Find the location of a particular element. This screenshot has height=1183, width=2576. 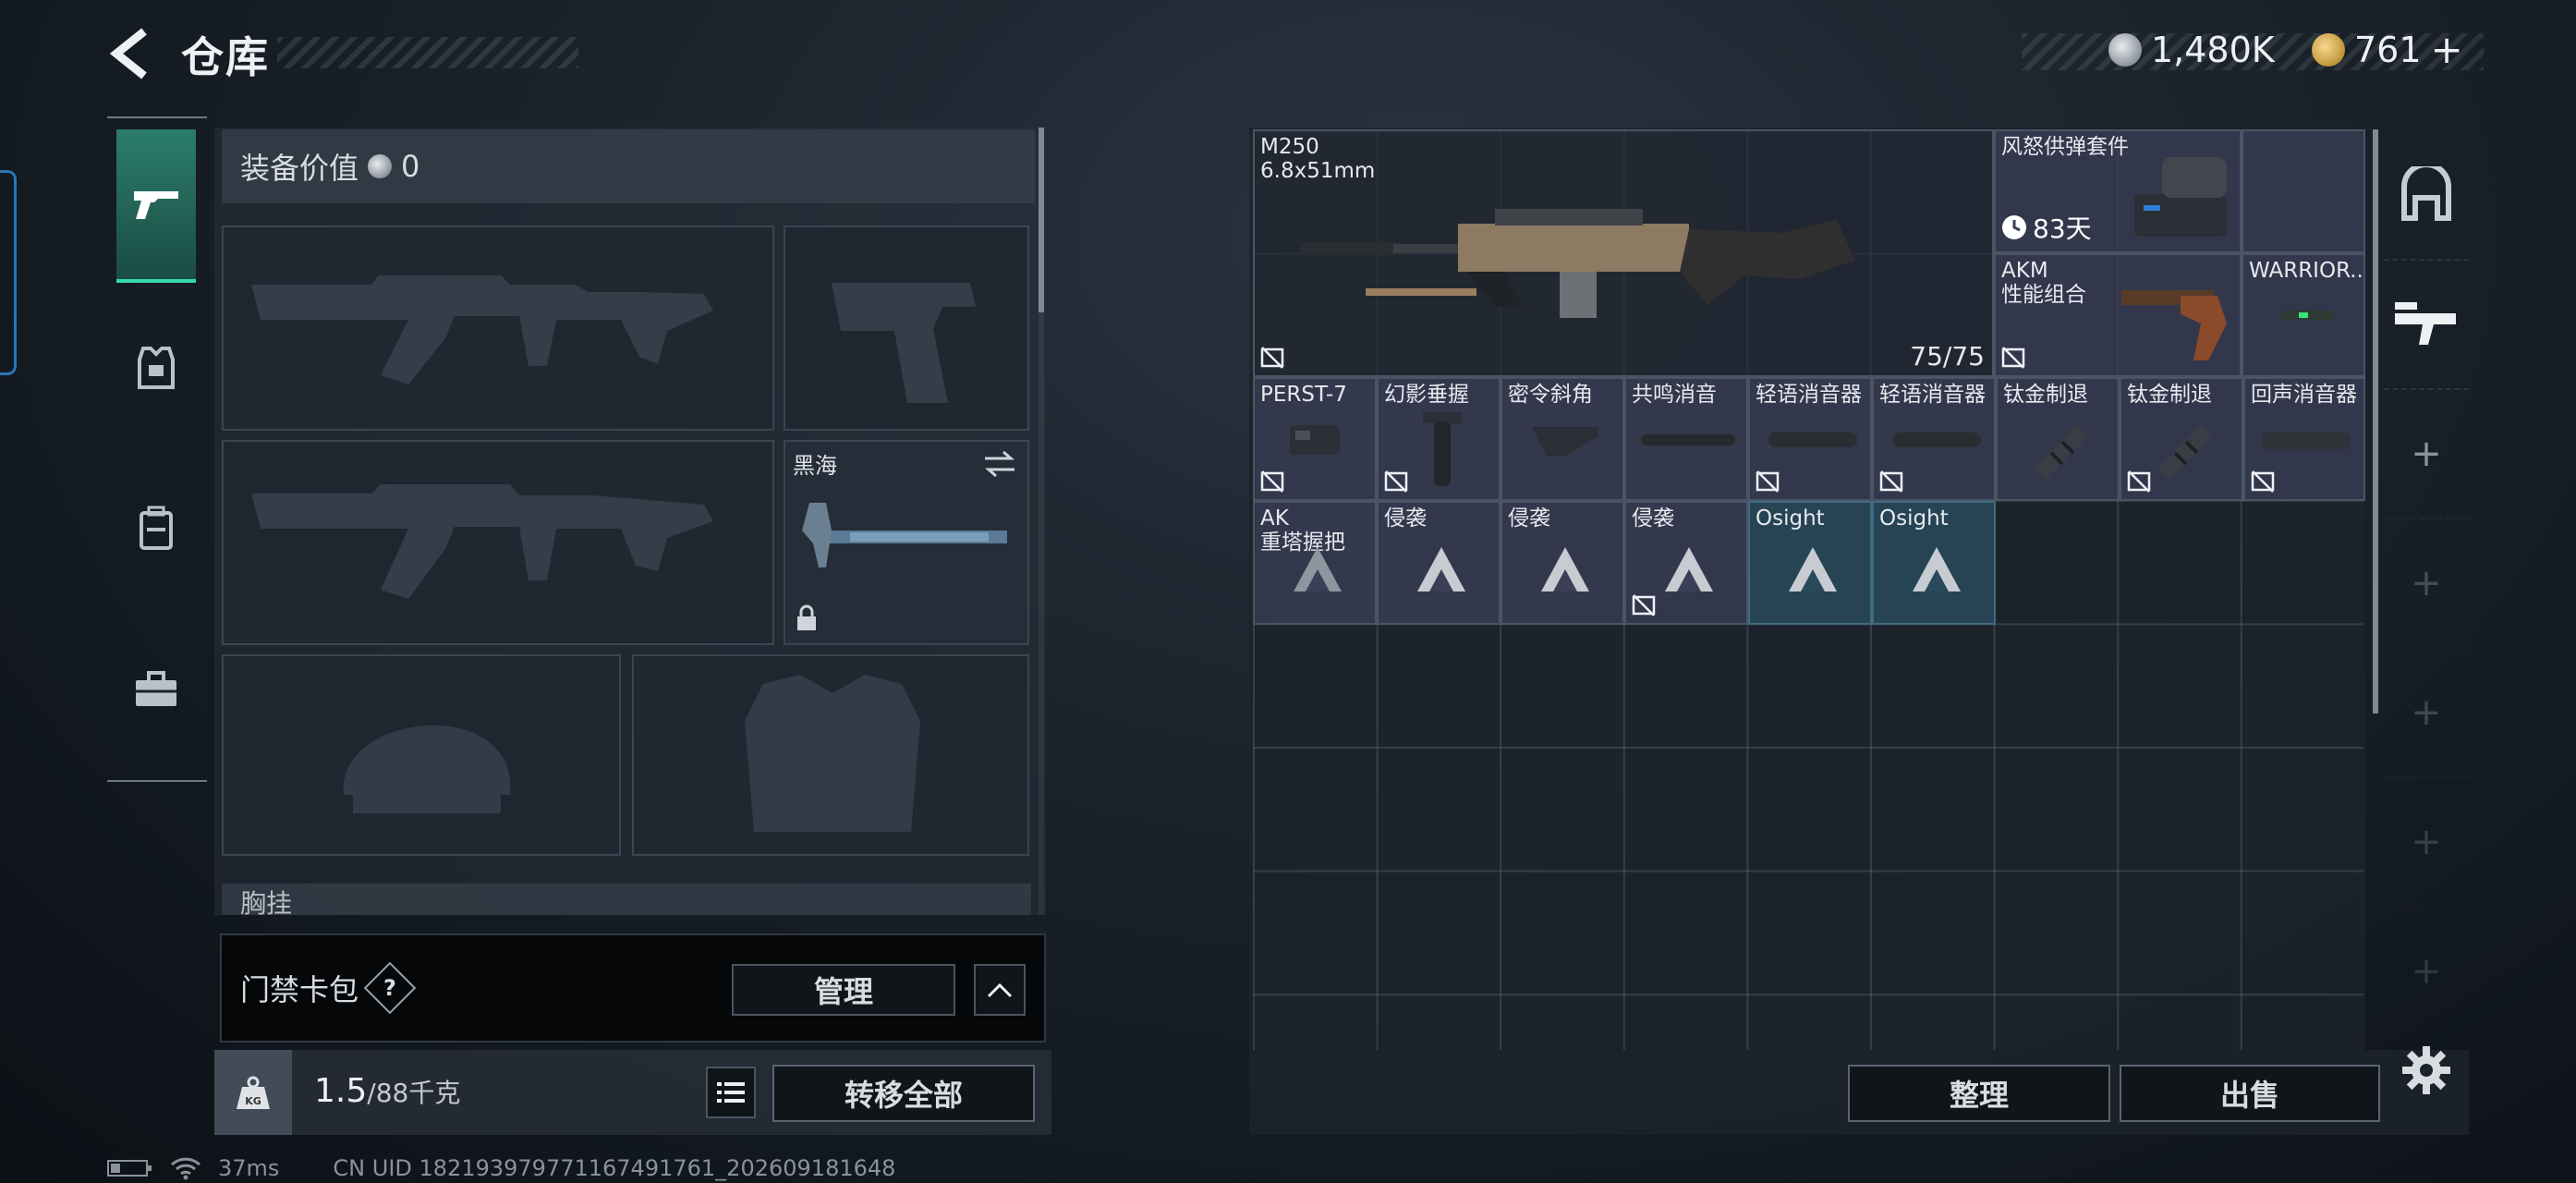

item-invasion-2: 侵袭 is located at coordinates (1562, 563).